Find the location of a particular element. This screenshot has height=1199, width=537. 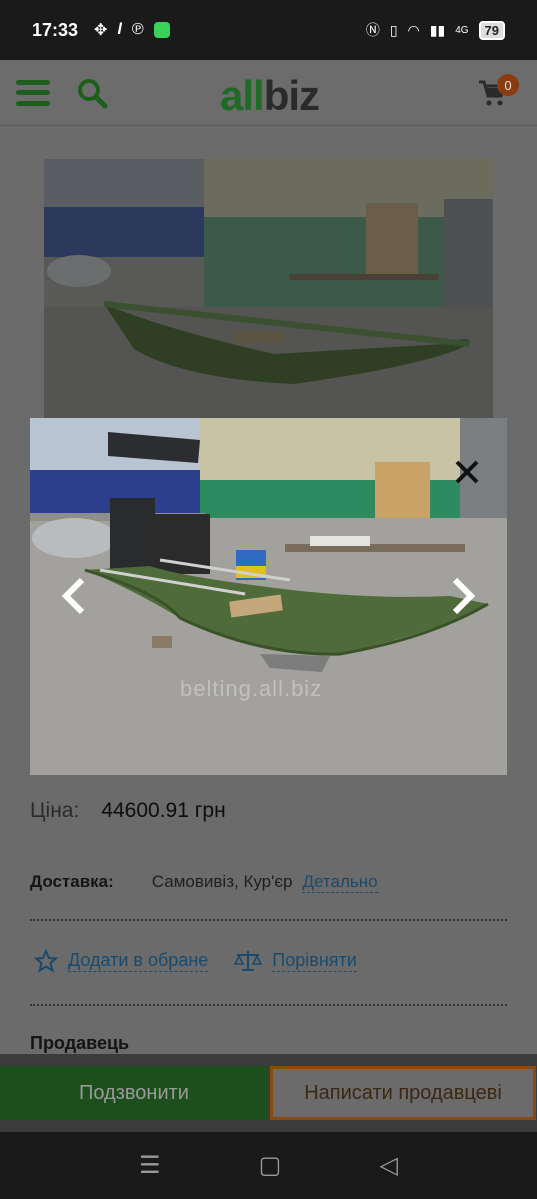

add-to-favorites-button: Додати в обране is located at coordinates (121, 961).